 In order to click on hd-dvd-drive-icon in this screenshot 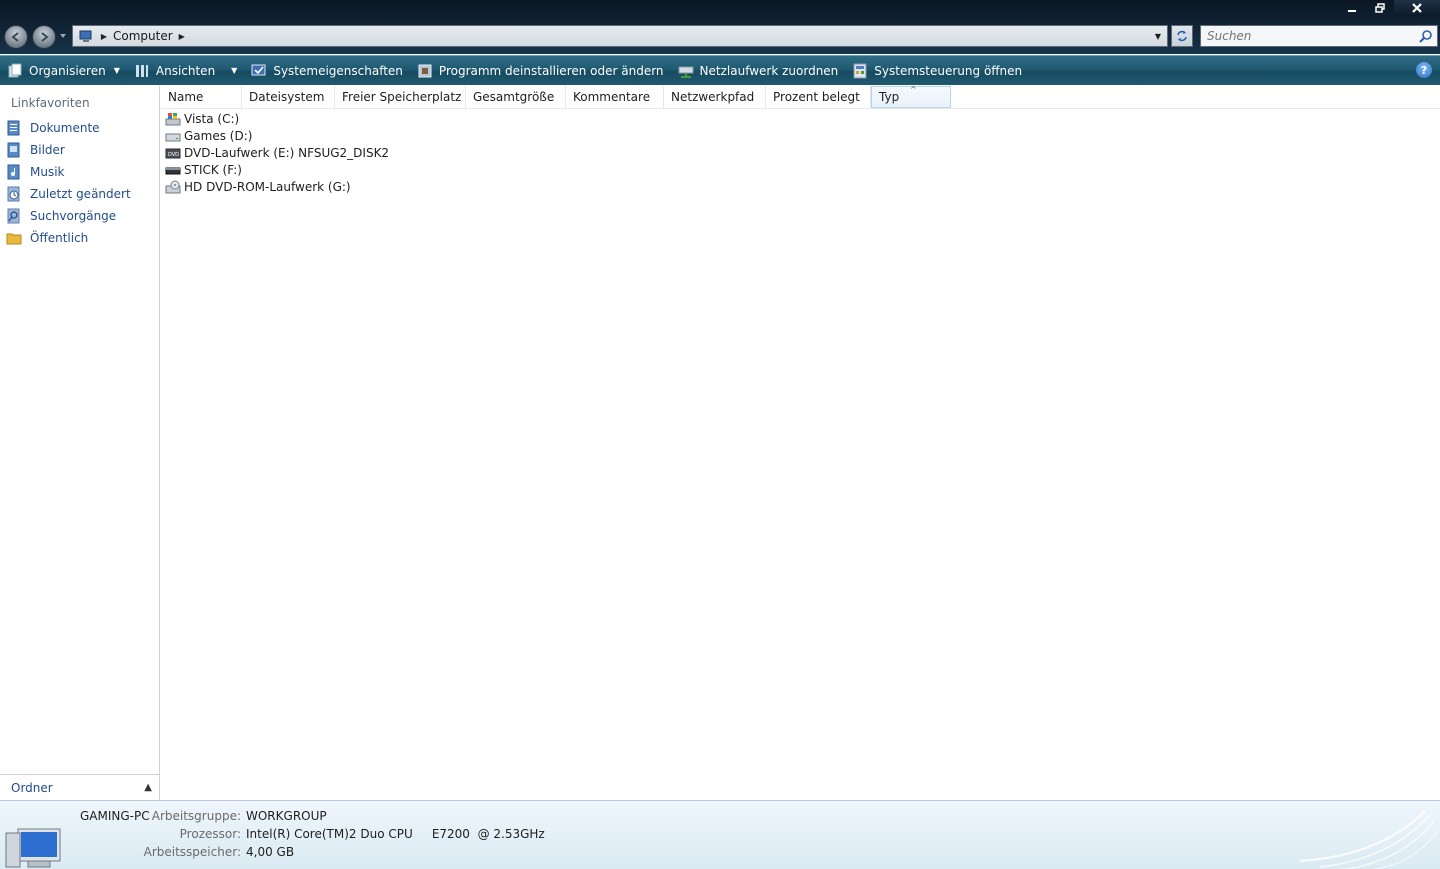, I will do `click(173, 186)`.